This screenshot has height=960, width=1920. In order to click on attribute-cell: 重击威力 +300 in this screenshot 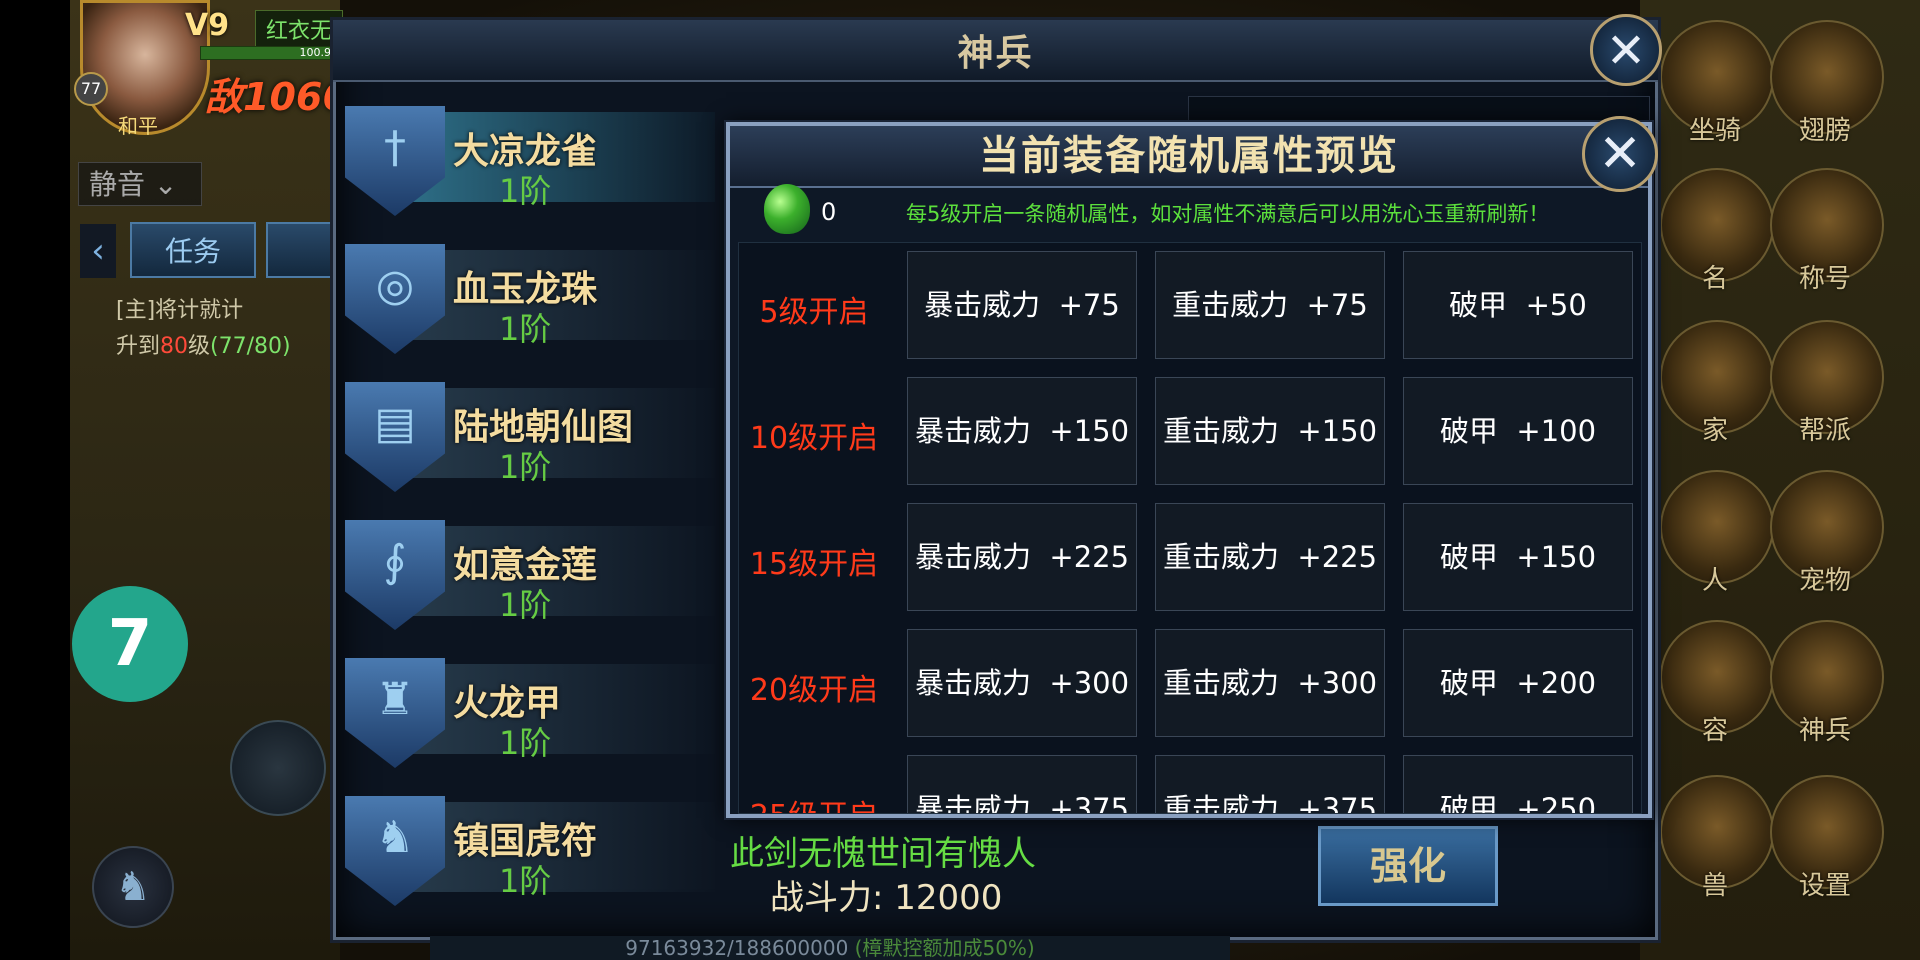, I will do `click(1270, 683)`.